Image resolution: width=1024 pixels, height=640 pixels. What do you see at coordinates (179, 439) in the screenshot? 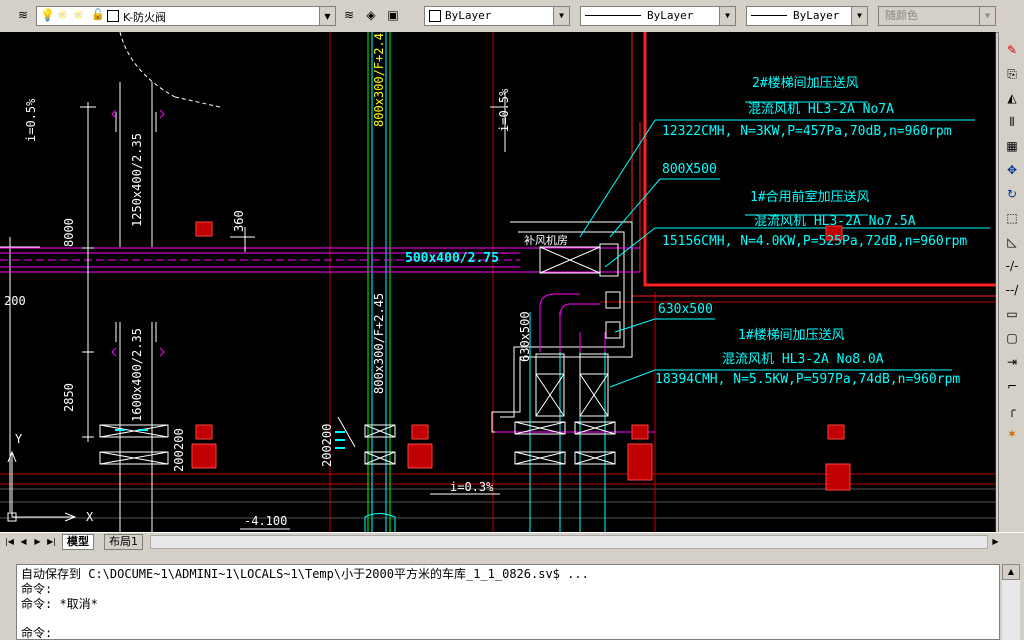
I see `dim-label-200-a: 200` at bounding box center [179, 439].